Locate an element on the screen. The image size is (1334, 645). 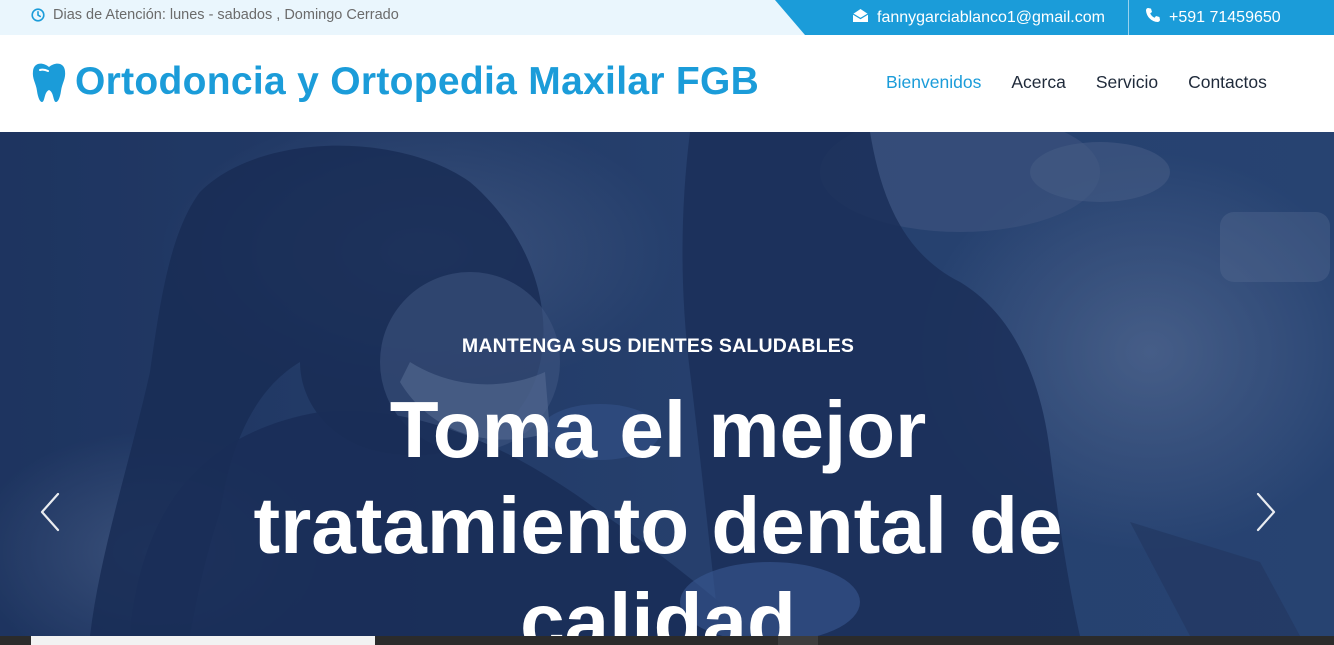
nav-item-acerca: Acerca is located at coordinates (1038, 82).